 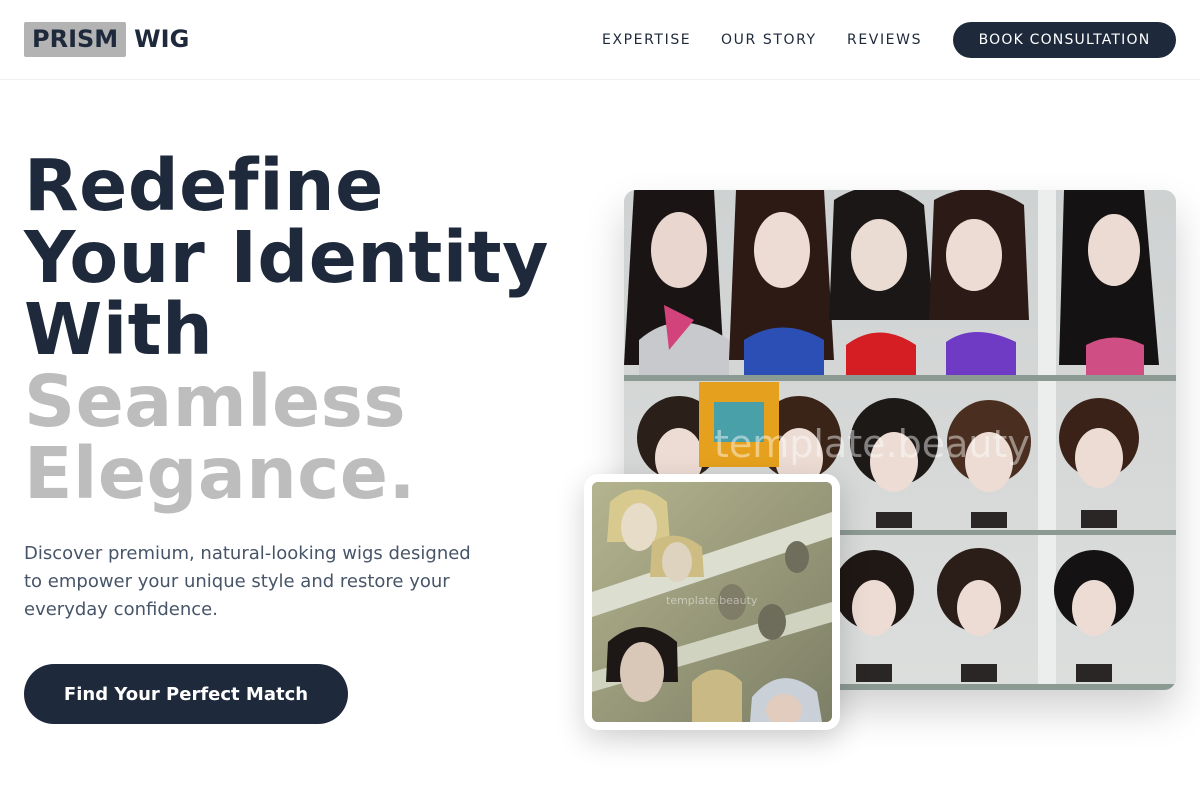 What do you see at coordinates (162, 39) in the screenshot?
I see `logo-wordmark: WIG` at bounding box center [162, 39].